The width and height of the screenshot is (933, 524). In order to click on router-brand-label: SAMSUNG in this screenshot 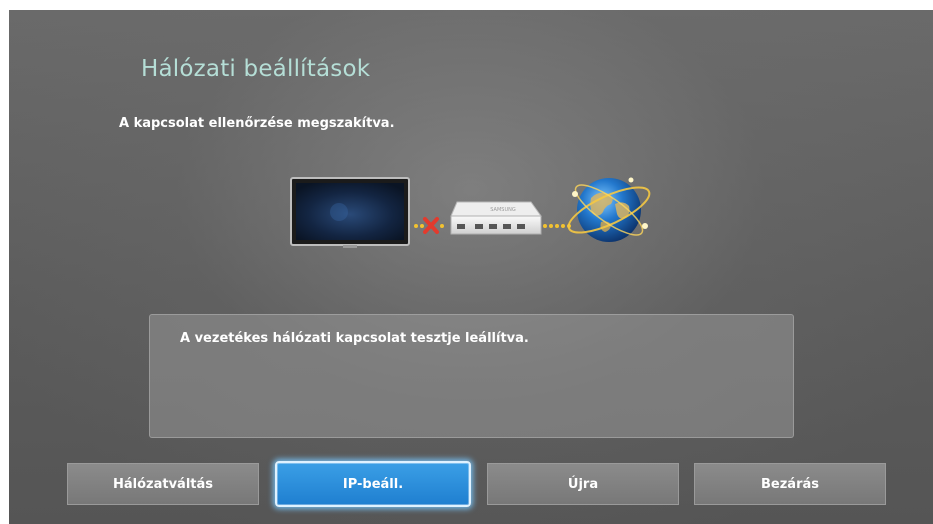, I will do `click(503, 210)`.